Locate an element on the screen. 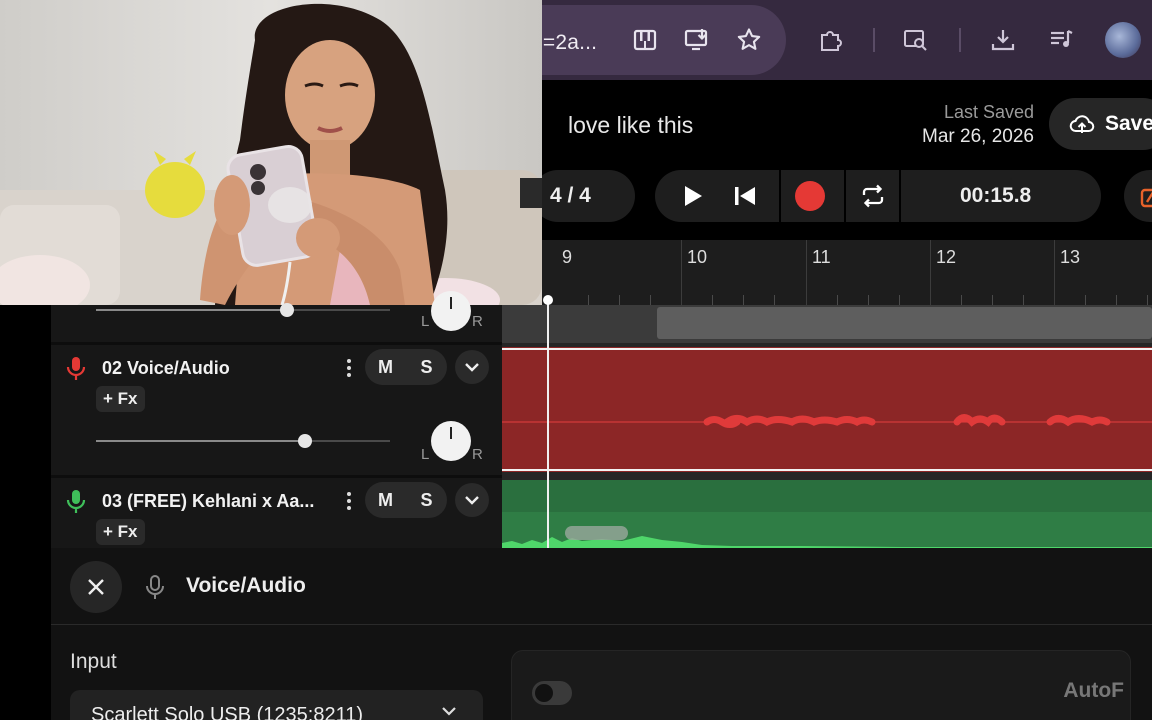 The height and width of the screenshot is (720, 1152). bar-number: 10 is located at coordinates (697, 257).